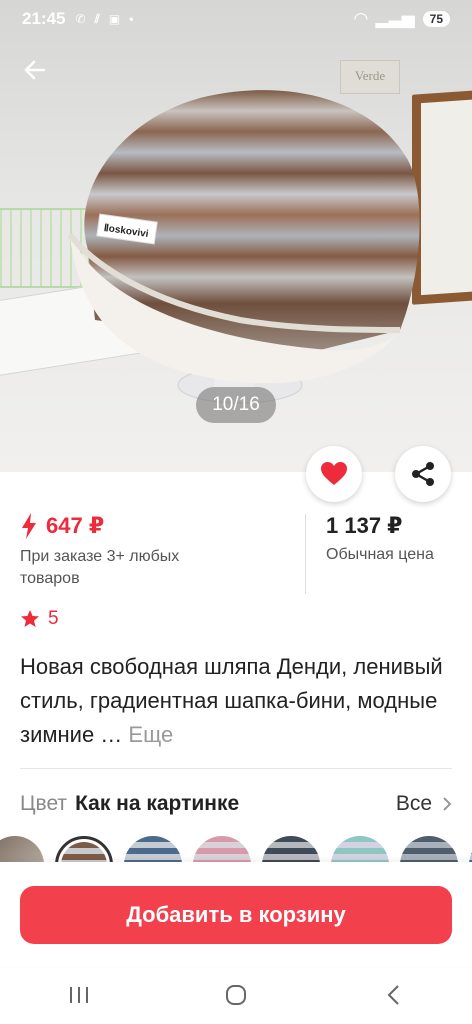 The height and width of the screenshot is (1024, 472). What do you see at coordinates (436, 19) in the screenshot?
I see `battery-indicator: 75` at bounding box center [436, 19].